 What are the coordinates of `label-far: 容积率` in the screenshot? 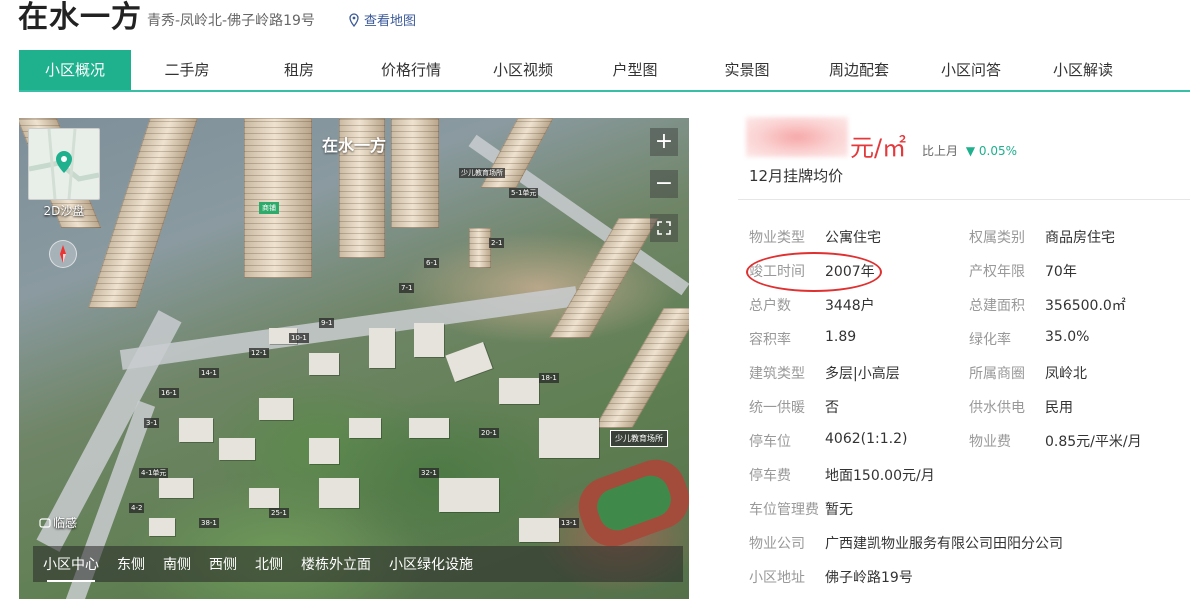 It's located at (770, 340).